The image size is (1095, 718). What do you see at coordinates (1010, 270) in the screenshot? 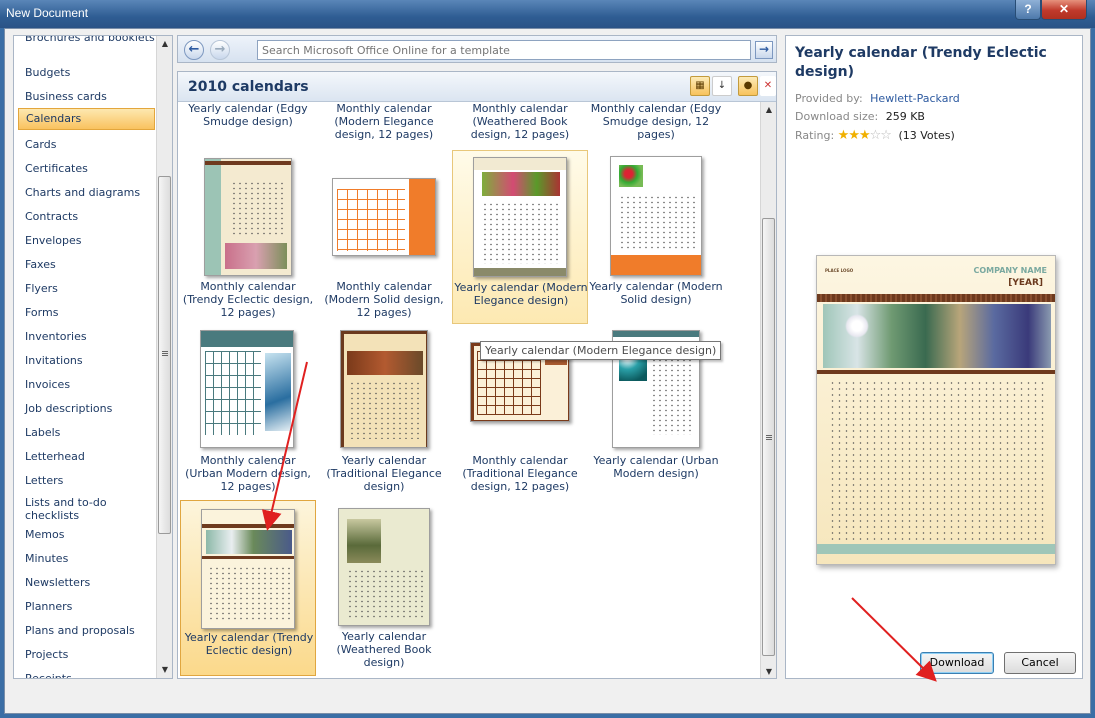
I see `preview-company: COMPANY NAME` at bounding box center [1010, 270].